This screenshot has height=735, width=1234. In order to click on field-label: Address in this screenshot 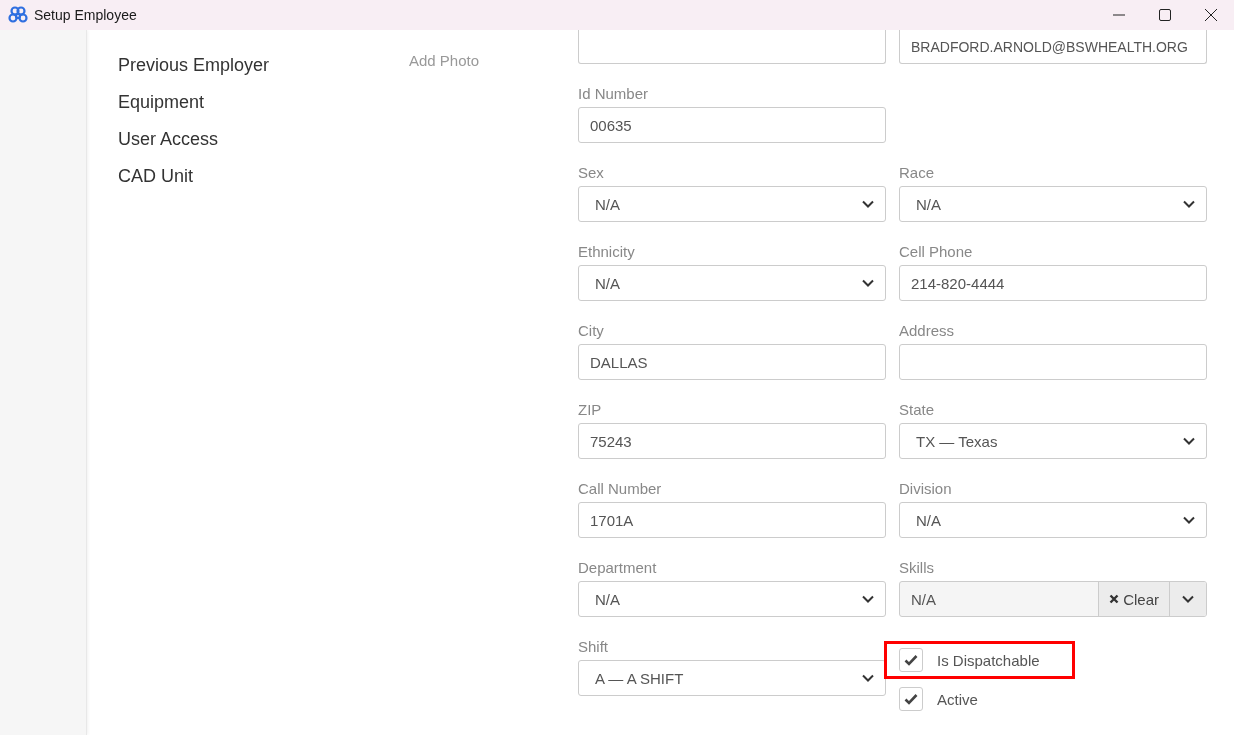, I will do `click(927, 331)`.